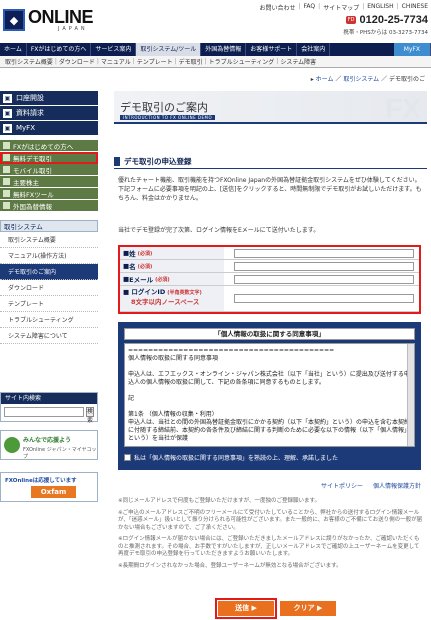  I want to click on sidebar-mobile: モバイル取引, so click(49, 170).